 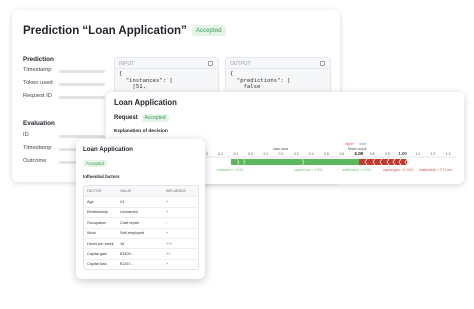 What do you see at coordinates (176, 191) in the screenshot?
I see `column-header-influence: INFLUENCE` at bounding box center [176, 191].